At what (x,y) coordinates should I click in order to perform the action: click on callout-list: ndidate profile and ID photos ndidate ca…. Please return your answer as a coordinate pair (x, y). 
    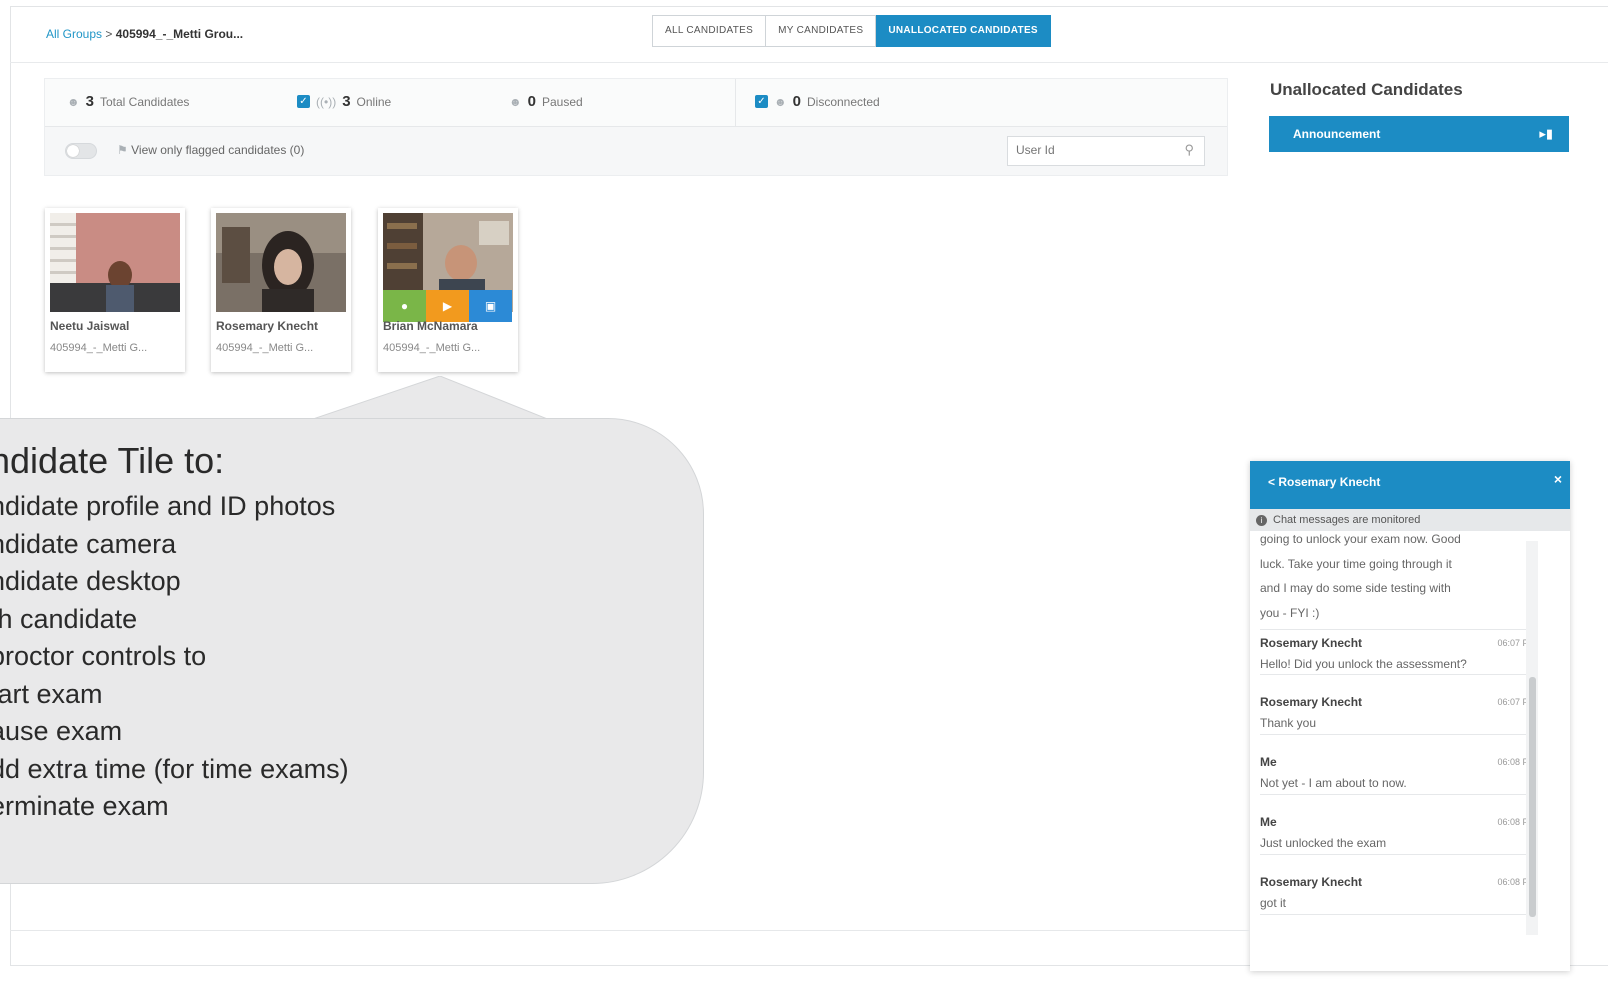
    Looking at the image, I should click on (174, 657).